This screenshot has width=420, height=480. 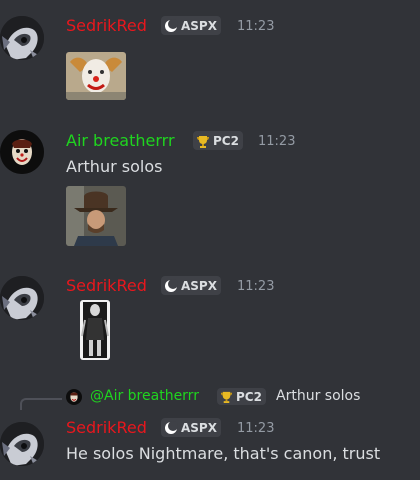 What do you see at coordinates (95, 330) in the screenshot?
I see `tall-figure-image` at bounding box center [95, 330].